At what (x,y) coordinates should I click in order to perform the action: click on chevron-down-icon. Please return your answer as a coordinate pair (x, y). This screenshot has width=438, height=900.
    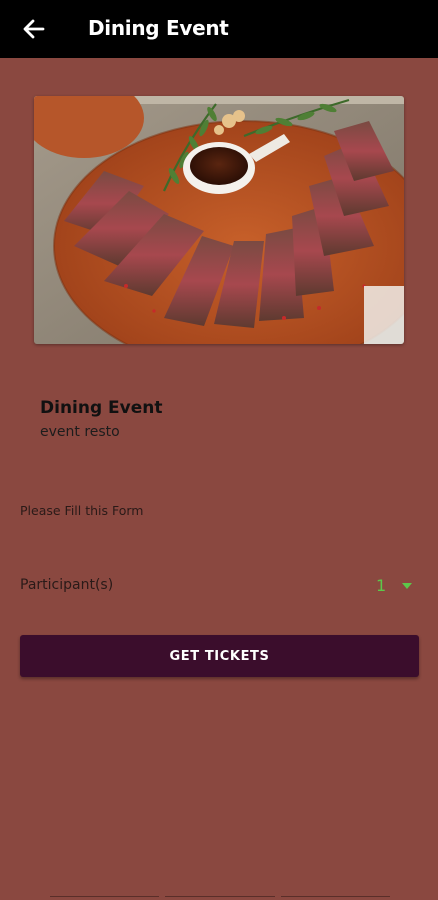
    Looking at the image, I should click on (407, 586).